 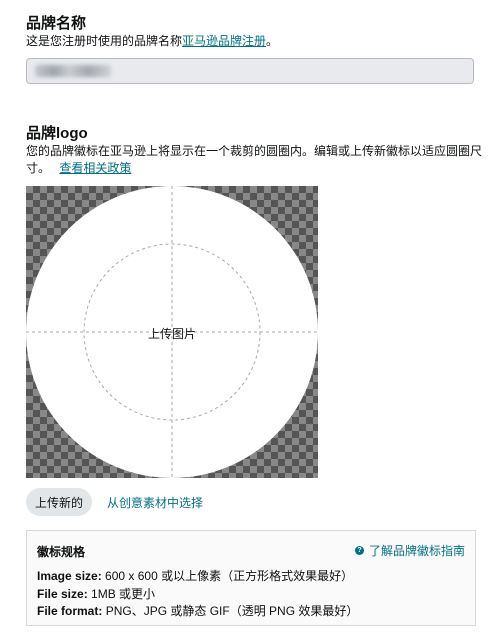 What do you see at coordinates (155, 502) in the screenshot?
I see `choose-from-creative-assets-link: 从创意素材中选择` at bounding box center [155, 502].